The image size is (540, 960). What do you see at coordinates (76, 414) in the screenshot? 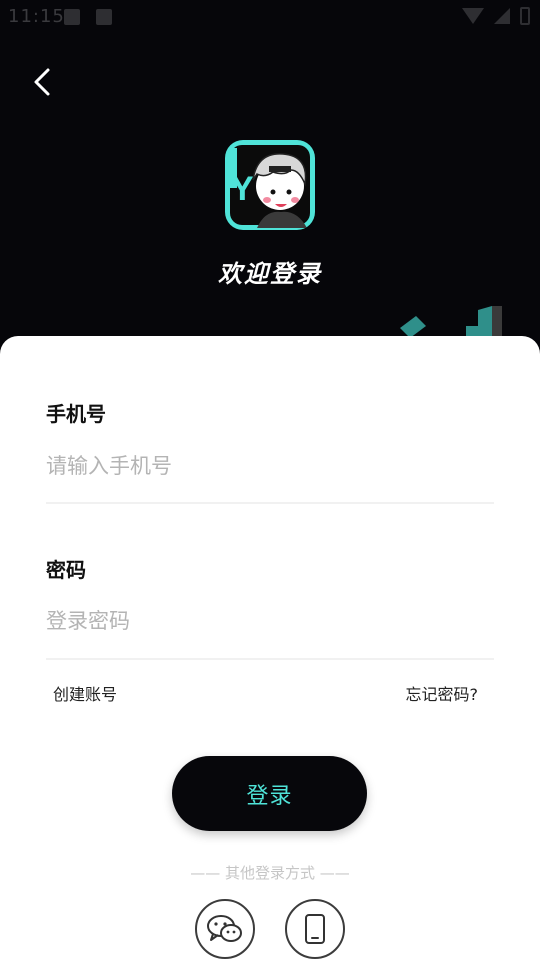
I see `phone-label: 手机号` at bounding box center [76, 414].